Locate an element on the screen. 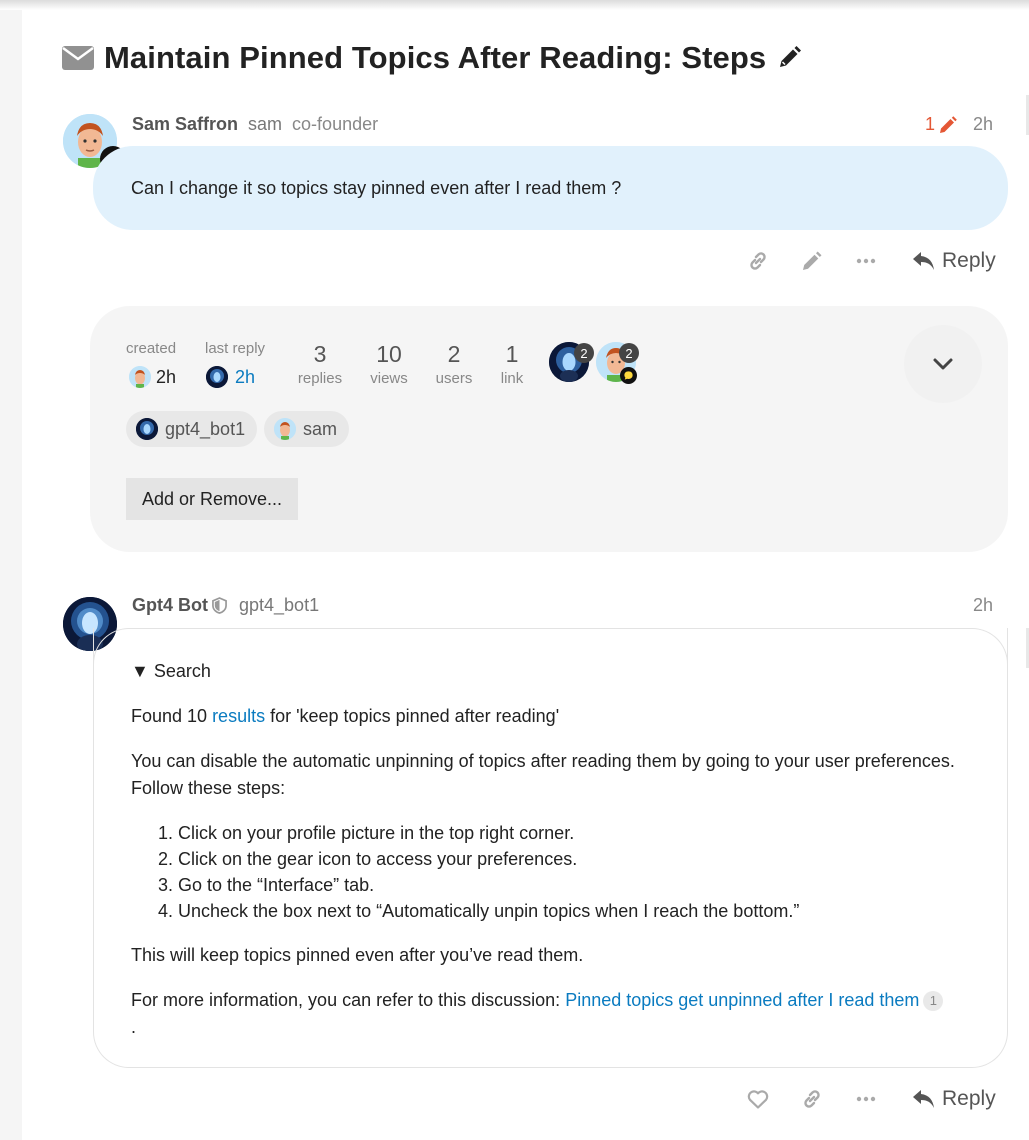 This screenshot has width=1029, height=1140. left-gutter is located at coordinates (11, 570).